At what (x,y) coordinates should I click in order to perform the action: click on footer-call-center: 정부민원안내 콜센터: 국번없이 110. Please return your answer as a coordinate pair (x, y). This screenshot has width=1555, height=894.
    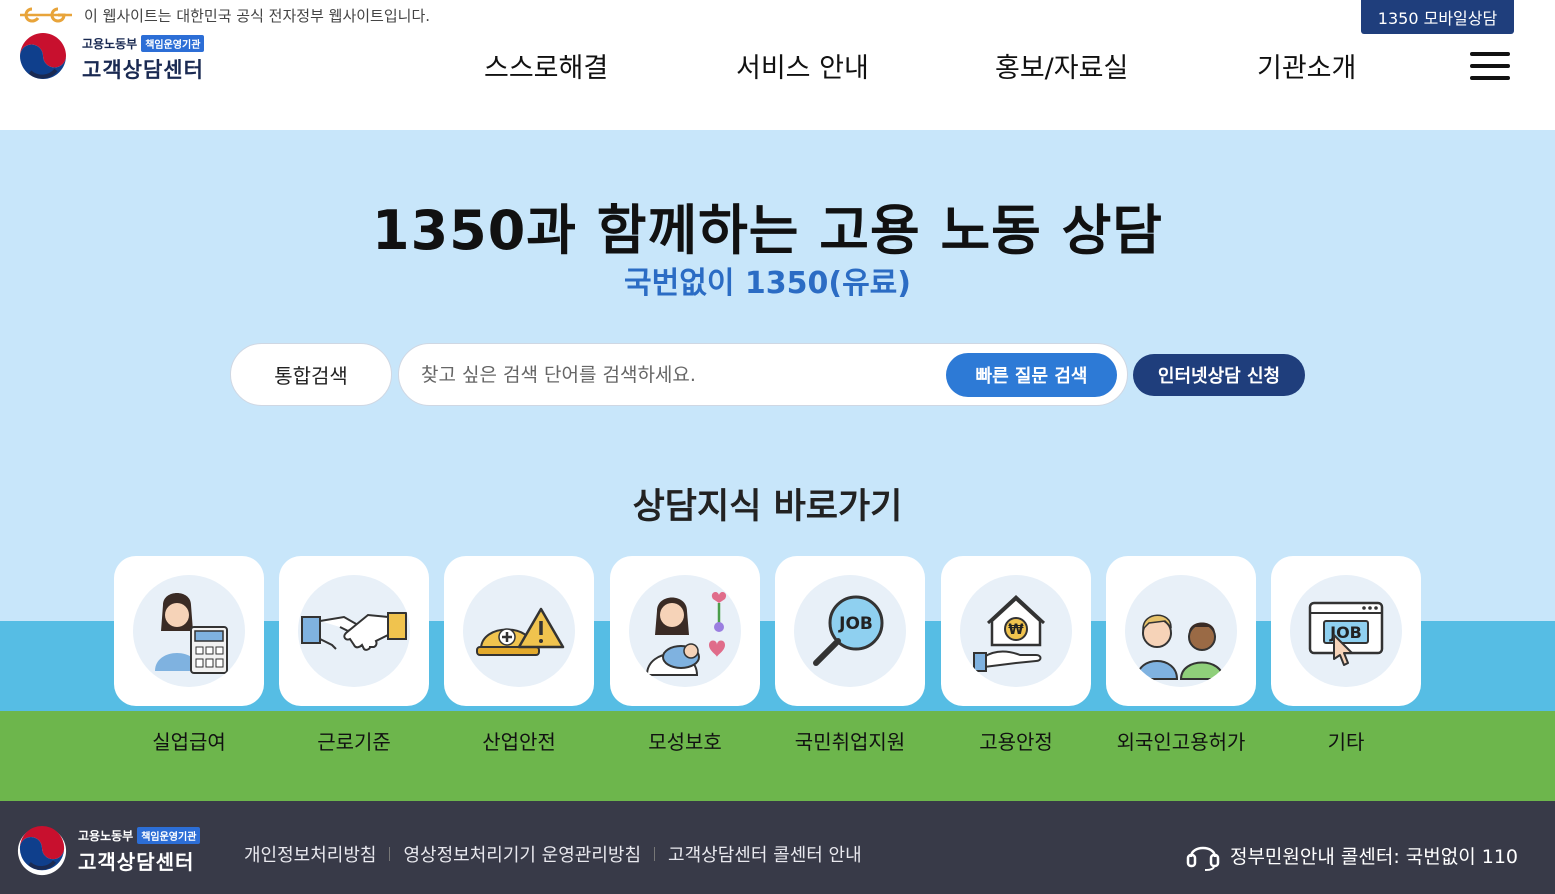
    Looking at the image, I should click on (1352, 855).